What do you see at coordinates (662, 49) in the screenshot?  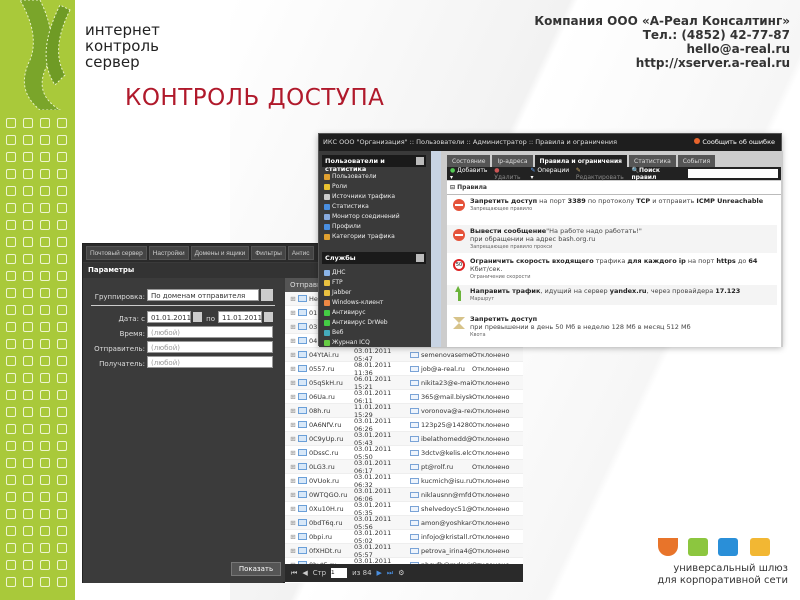 I see `email-link: hello@a-real.ru` at bounding box center [662, 49].